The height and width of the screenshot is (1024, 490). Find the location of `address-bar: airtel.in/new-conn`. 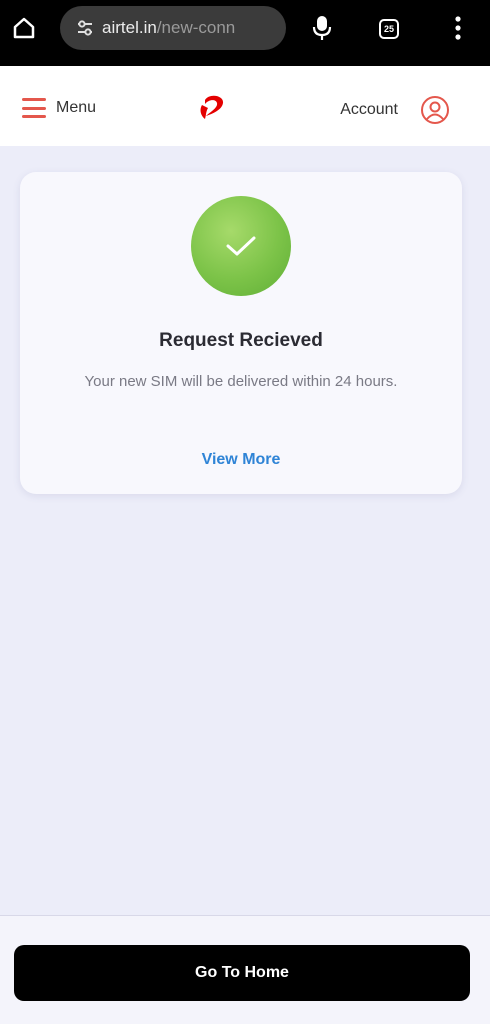

address-bar: airtel.in/new-conn is located at coordinates (173, 28).